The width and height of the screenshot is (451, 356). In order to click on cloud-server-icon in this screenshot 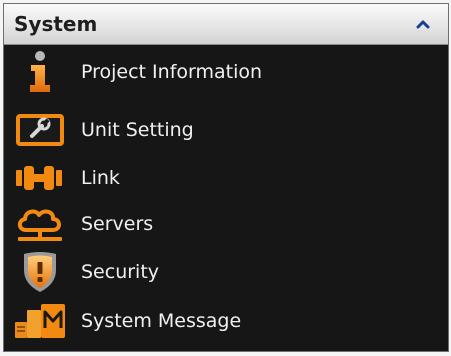, I will do `click(40, 224)`.